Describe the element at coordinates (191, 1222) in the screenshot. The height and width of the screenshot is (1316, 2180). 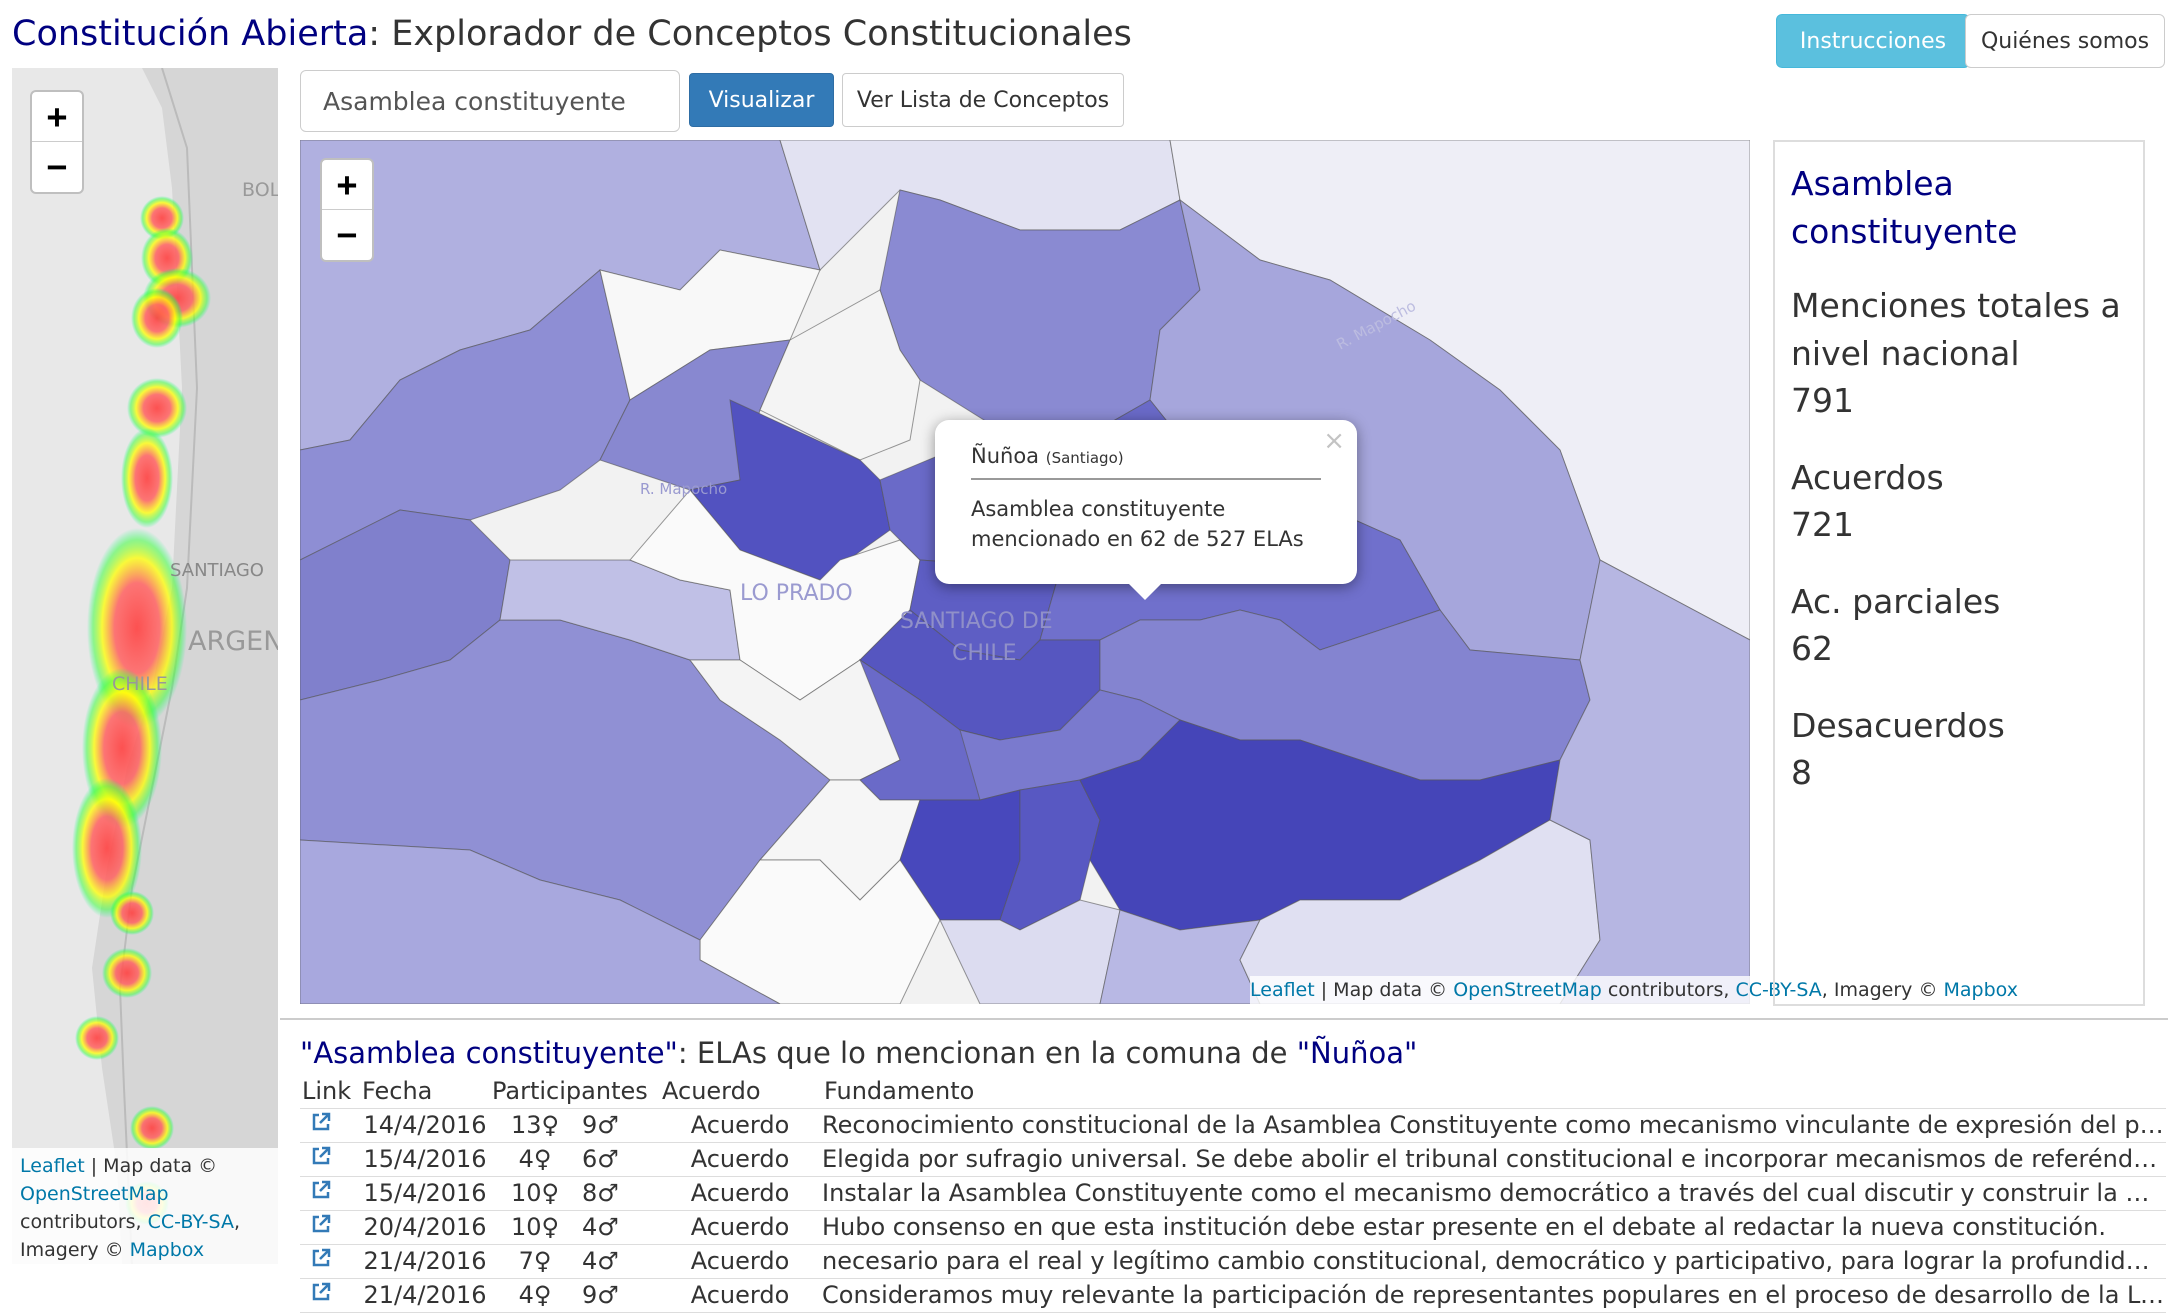
I see `license-link: CC-BY-SA` at that location.